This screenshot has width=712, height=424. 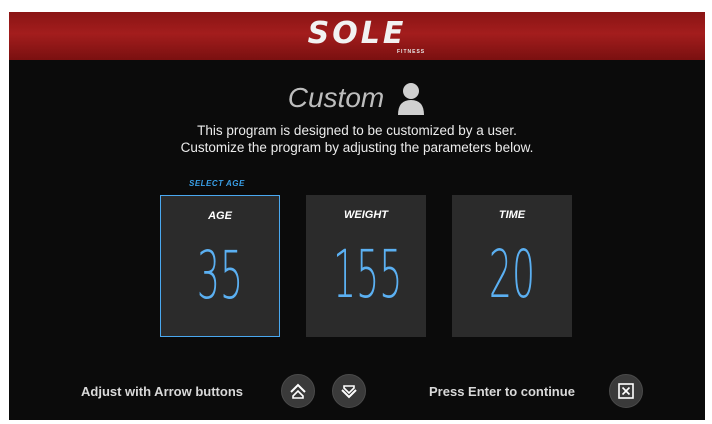 What do you see at coordinates (220, 216) in the screenshot?
I see `age-label: AGE` at bounding box center [220, 216].